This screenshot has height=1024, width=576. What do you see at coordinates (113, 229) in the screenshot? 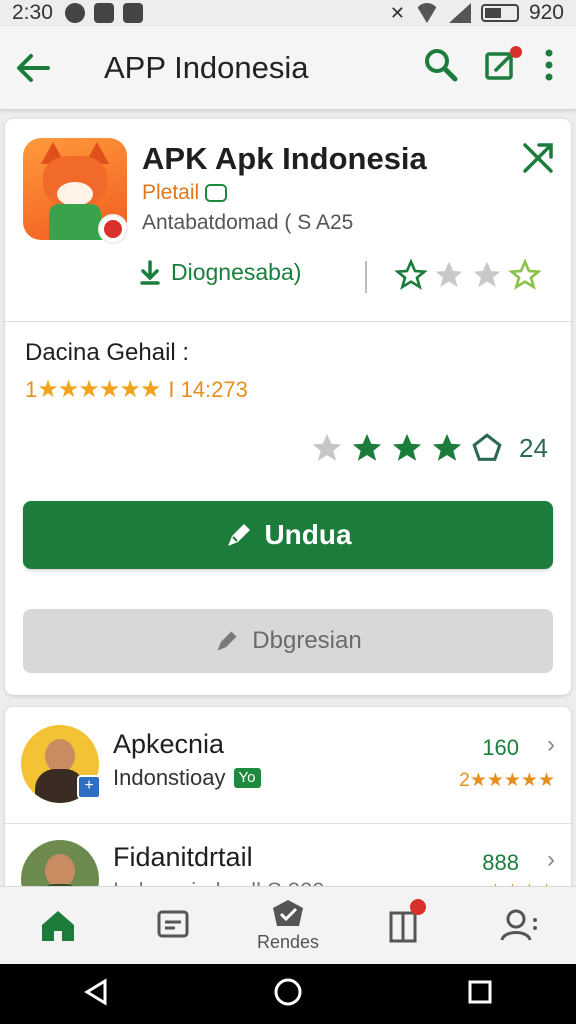
I see `app-icon-badge` at bounding box center [113, 229].